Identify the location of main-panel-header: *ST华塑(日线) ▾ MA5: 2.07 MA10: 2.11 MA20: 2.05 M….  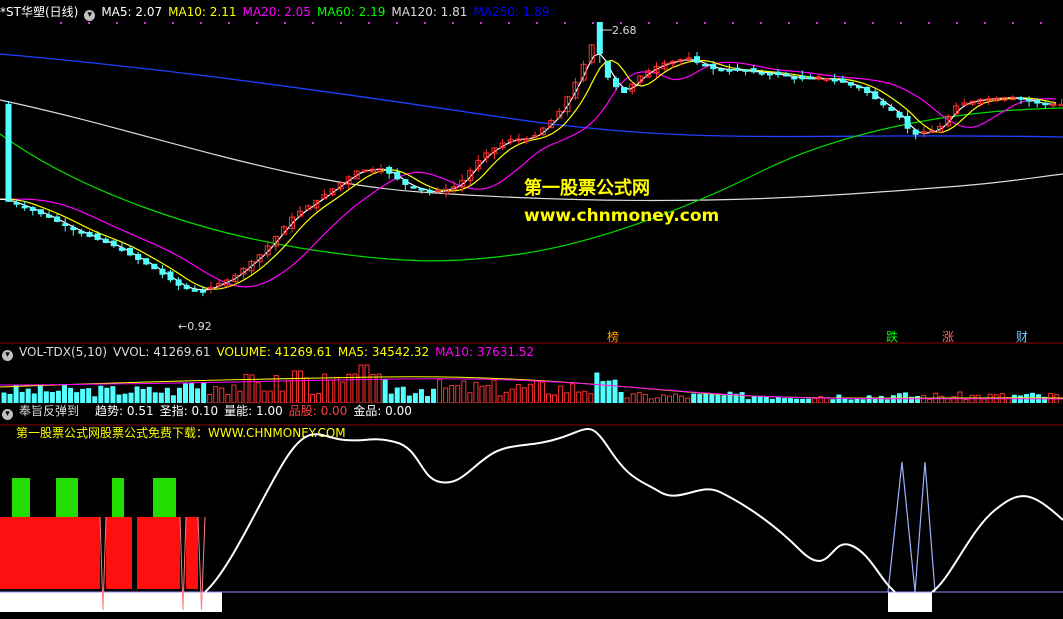
(531, 12).